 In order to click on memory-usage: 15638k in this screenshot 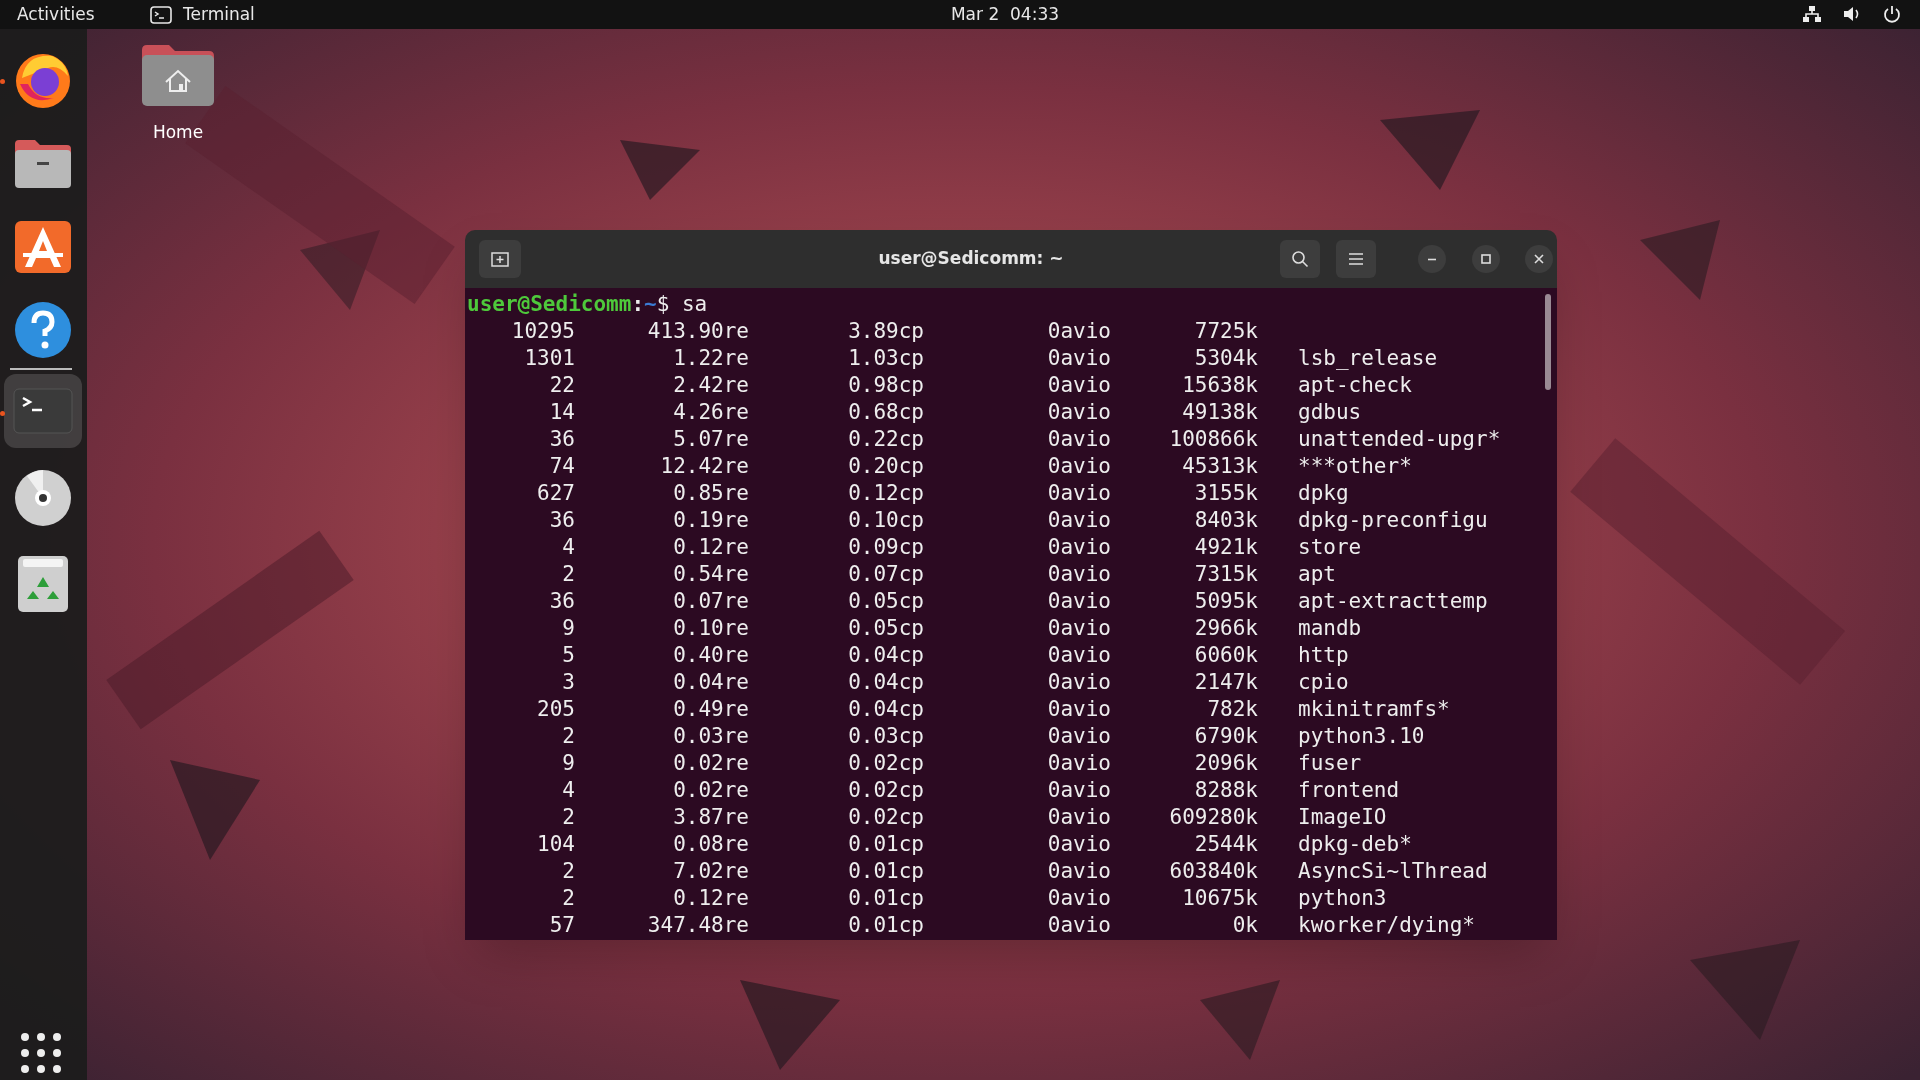, I will do `click(1219, 385)`.